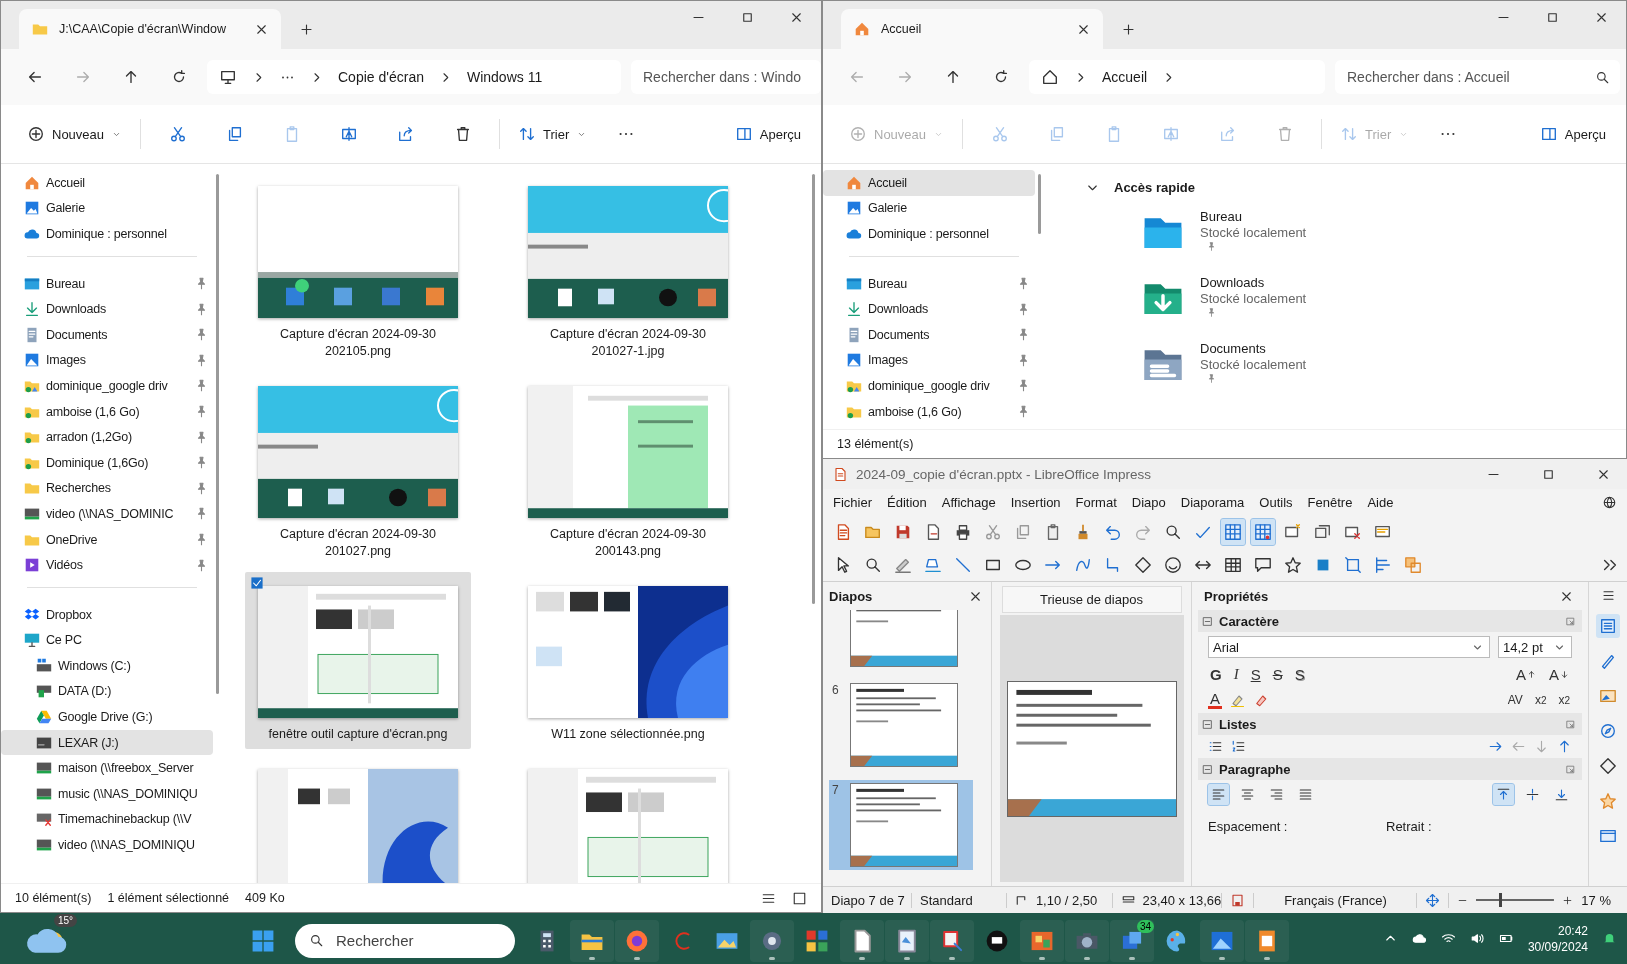 This screenshot has height=964, width=1627. Describe the element at coordinates (553, 134) in the screenshot. I see `sort-button: Trier` at that location.